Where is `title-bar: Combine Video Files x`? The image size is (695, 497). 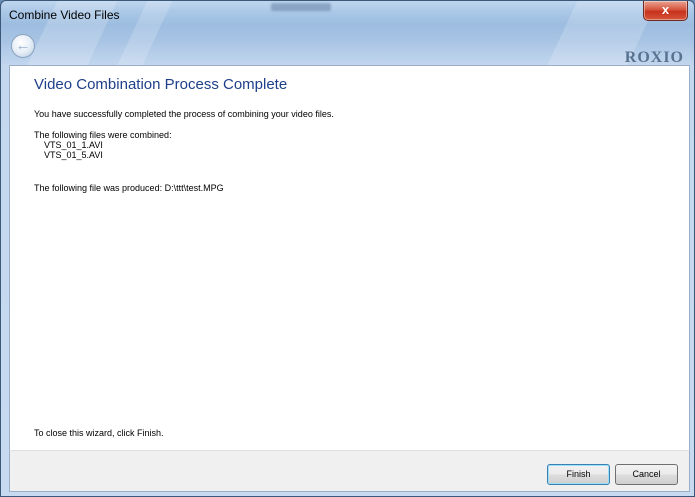 title-bar: Combine Video Files x is located at coordinates (347, 15).